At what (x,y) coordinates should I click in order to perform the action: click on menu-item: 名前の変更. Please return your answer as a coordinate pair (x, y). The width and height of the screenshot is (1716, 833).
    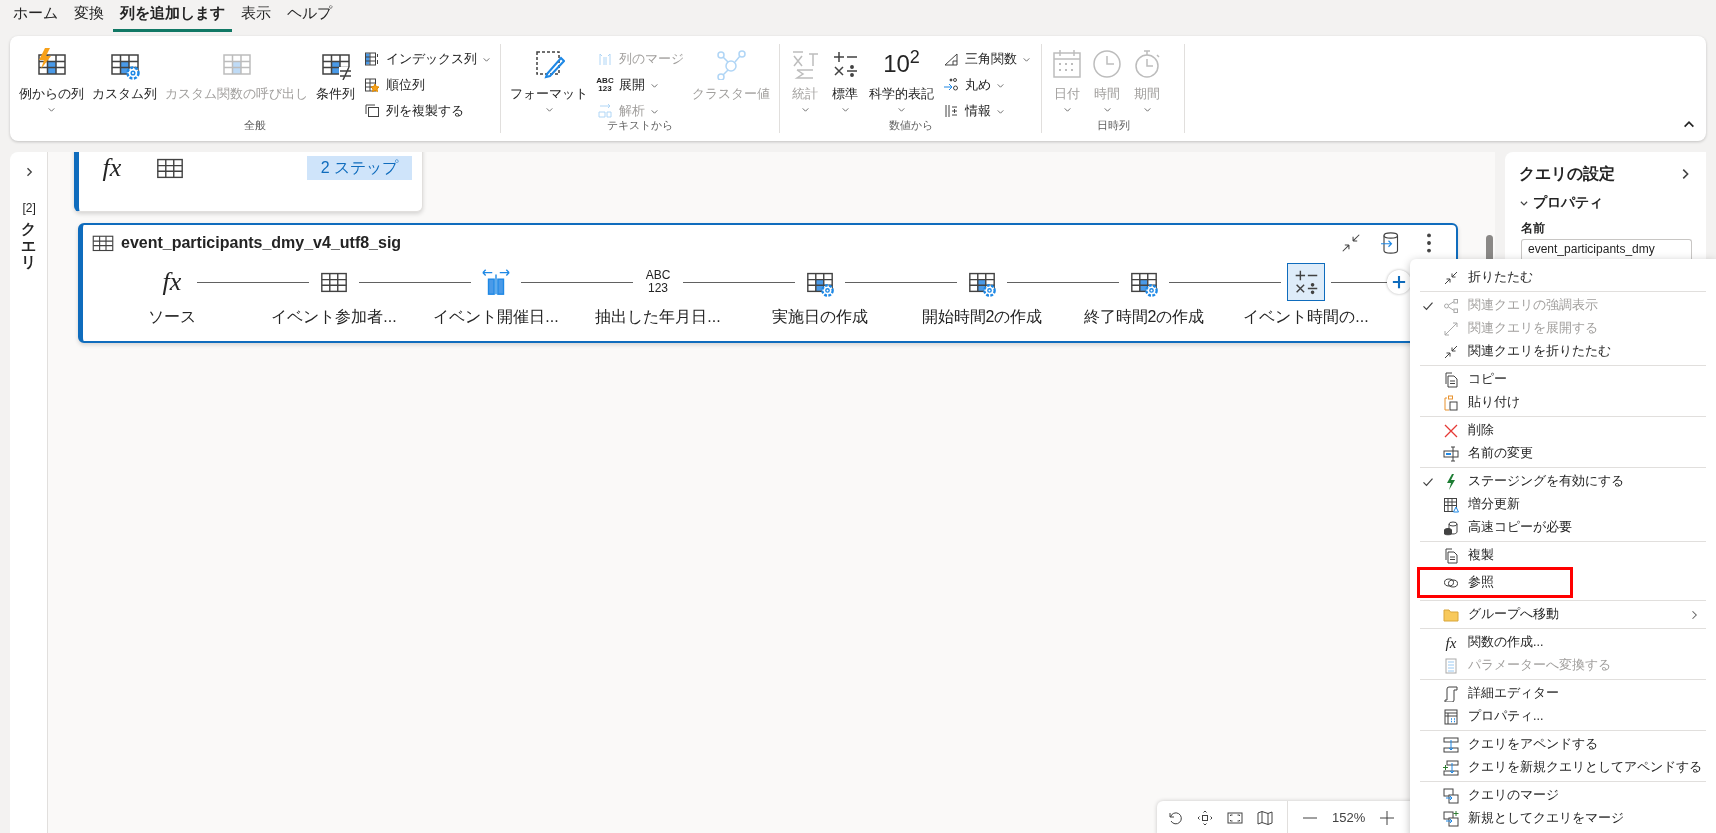
    Looking at the image, I should click on (1563, 453).